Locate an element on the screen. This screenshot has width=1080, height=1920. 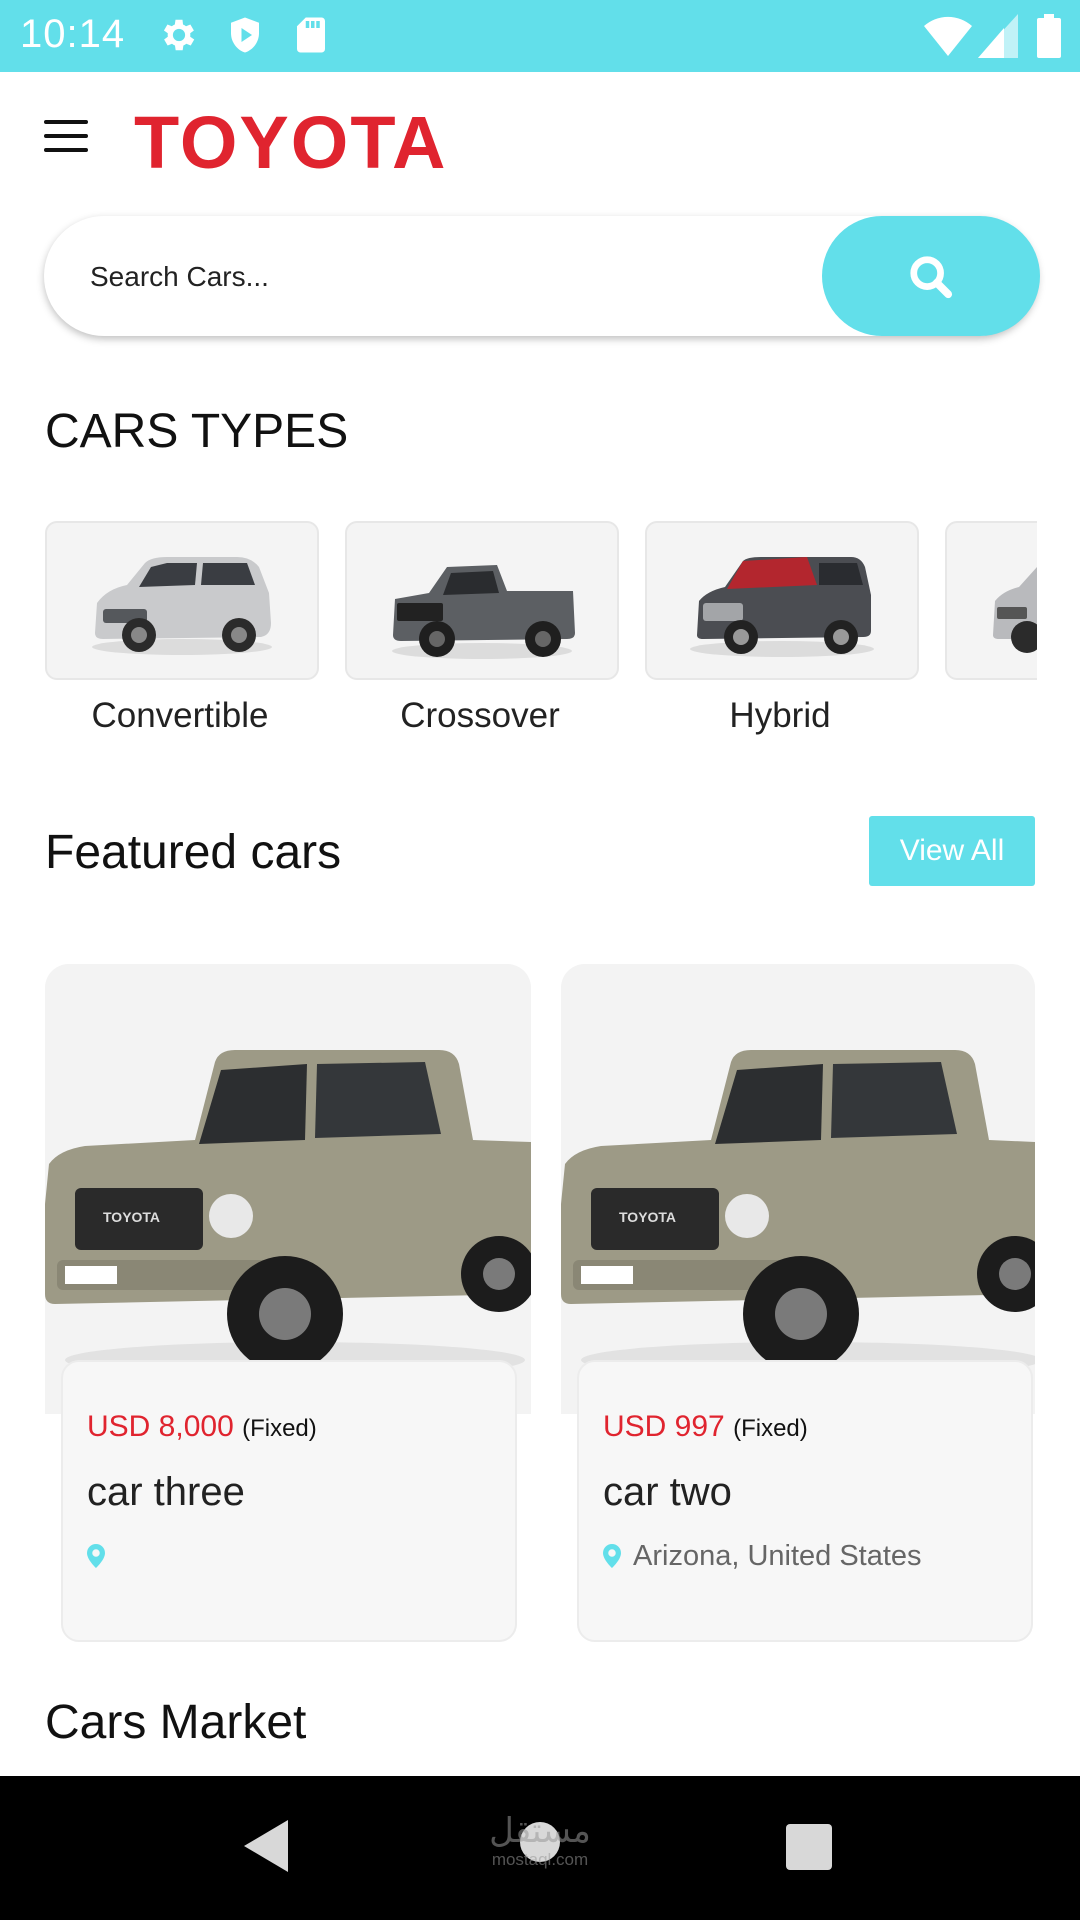
view-all-button: View All is located at coordinates (952, 851).